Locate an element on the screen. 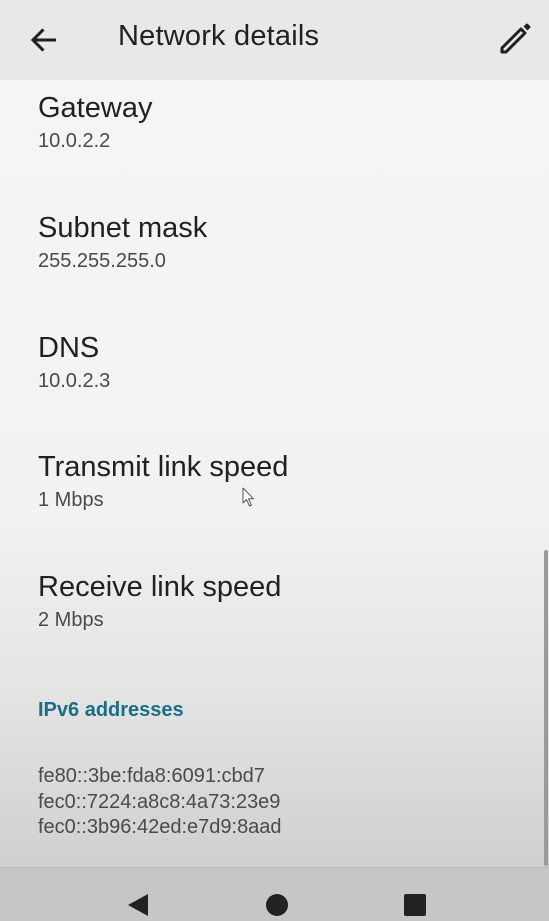 The width and height of the screenshot is (549, 921). pencil-icon is located at coordinates (515, 38).